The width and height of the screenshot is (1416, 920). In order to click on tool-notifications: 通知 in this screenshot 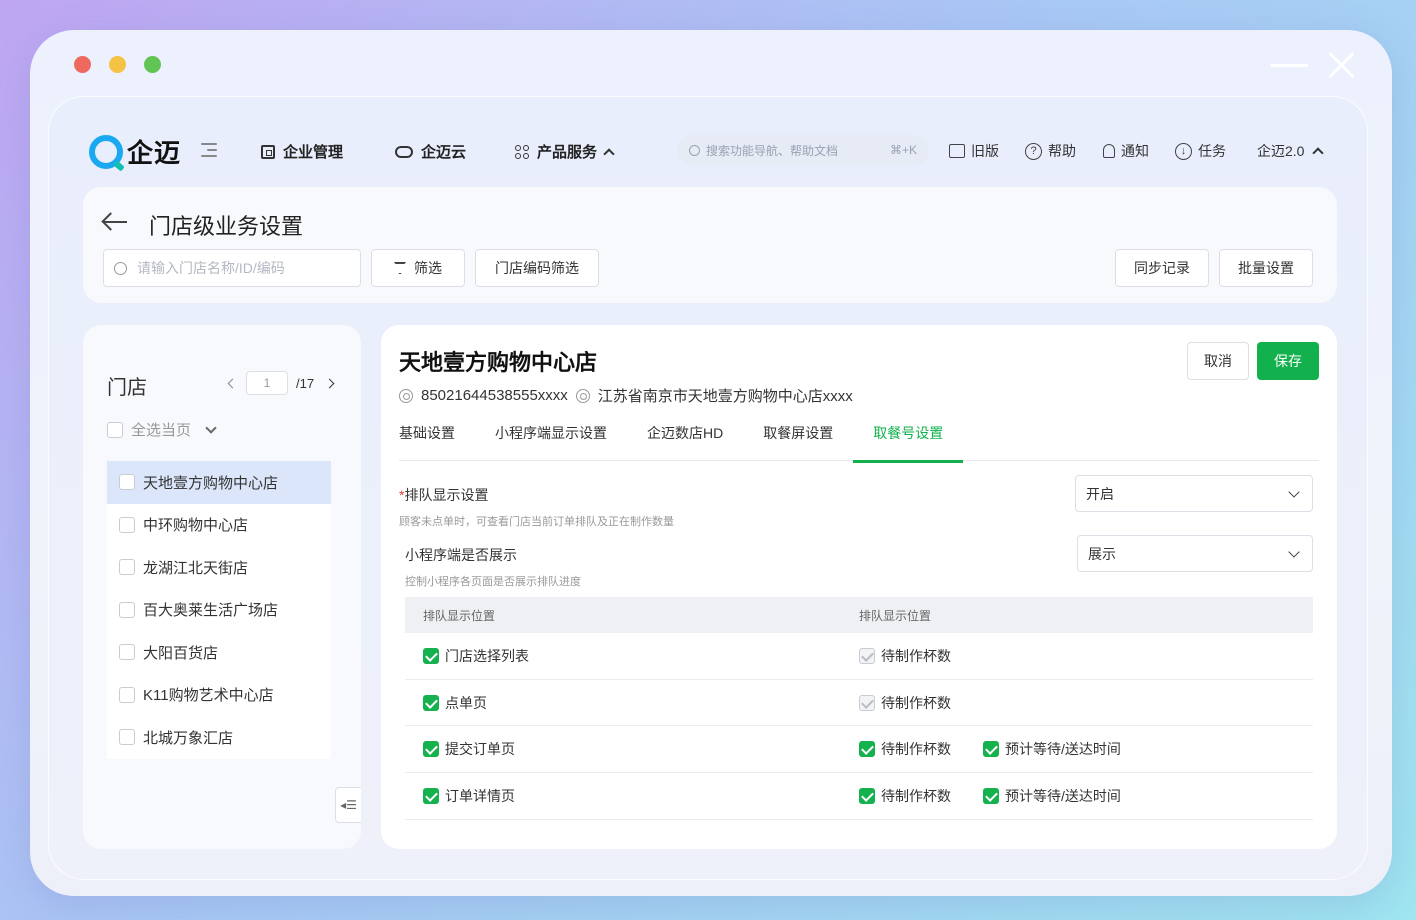, I will do `click(1126, 151)`.